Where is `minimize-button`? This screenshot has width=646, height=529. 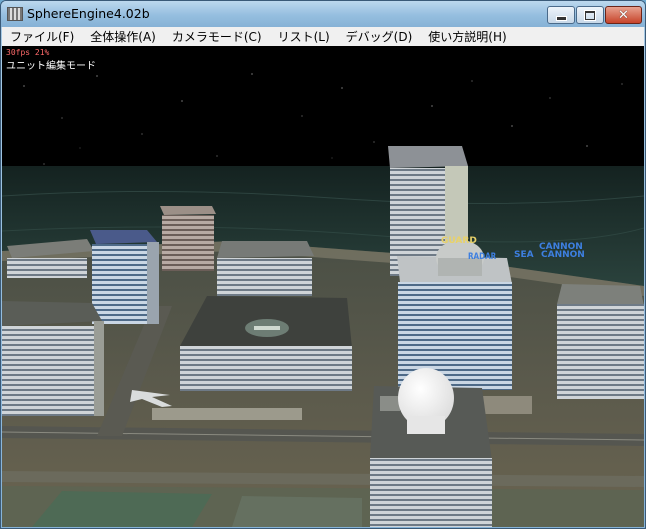
minimize-button is located at coordinates (561, 15).